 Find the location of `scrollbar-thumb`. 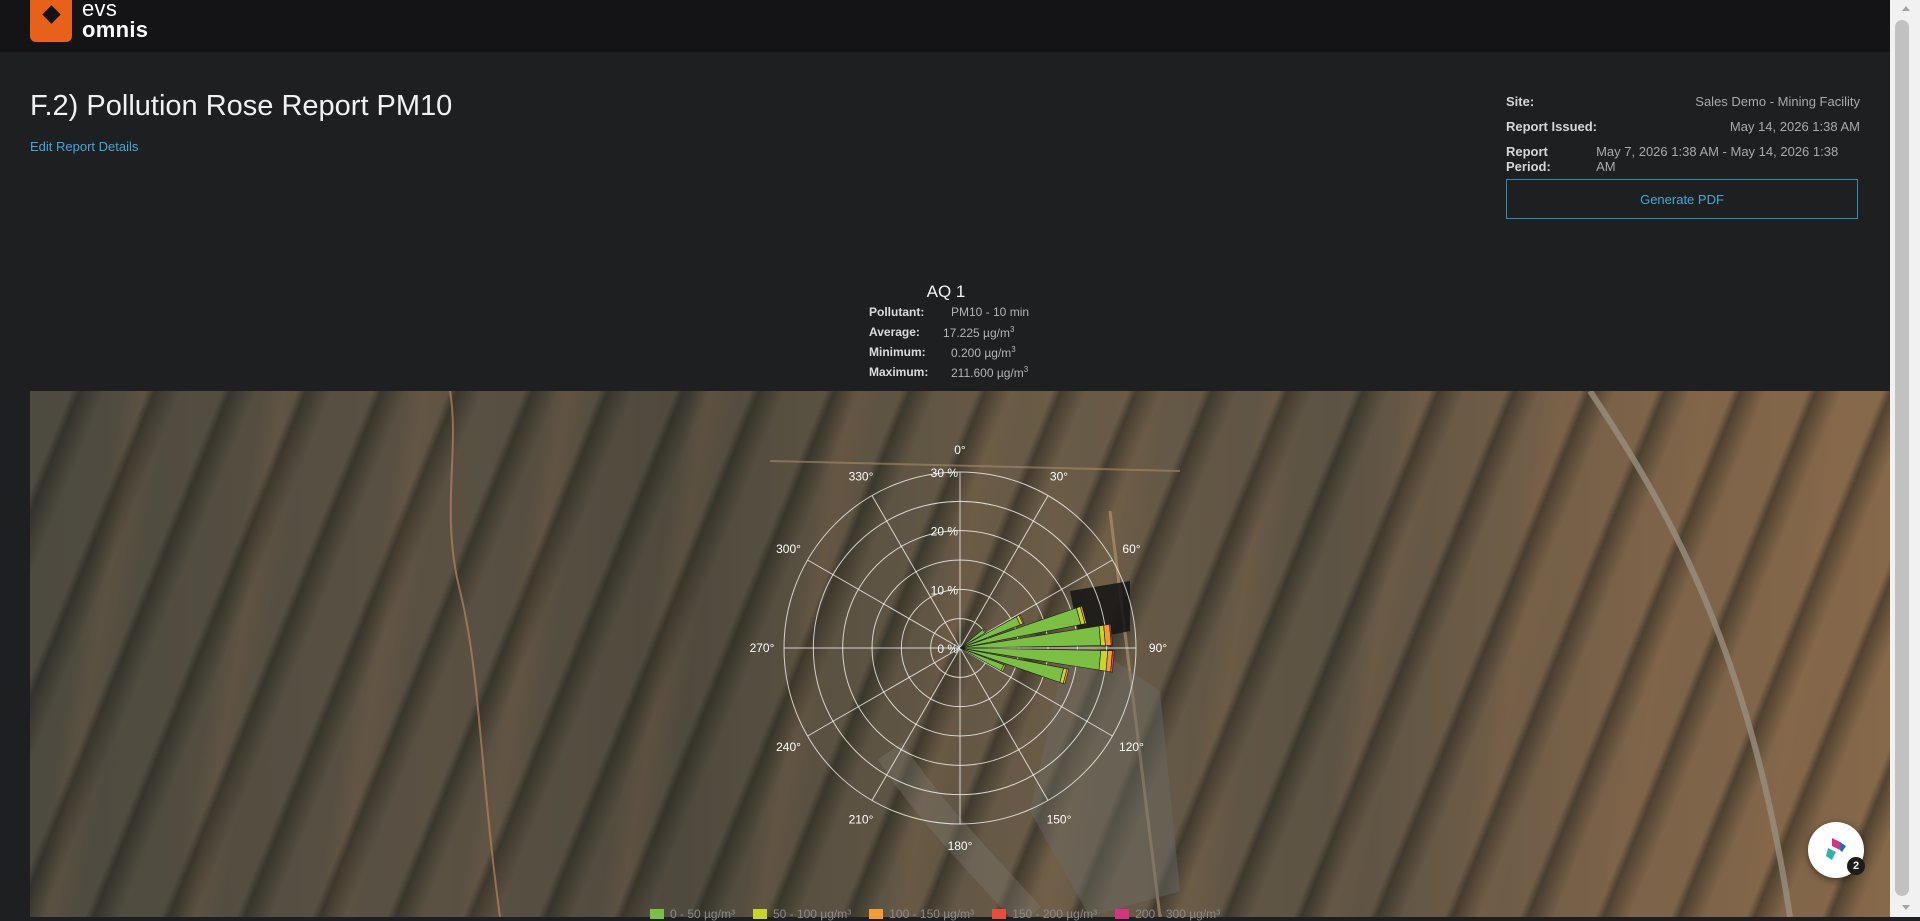

scrollbar-thumb is located at coordinates (1902, 458).